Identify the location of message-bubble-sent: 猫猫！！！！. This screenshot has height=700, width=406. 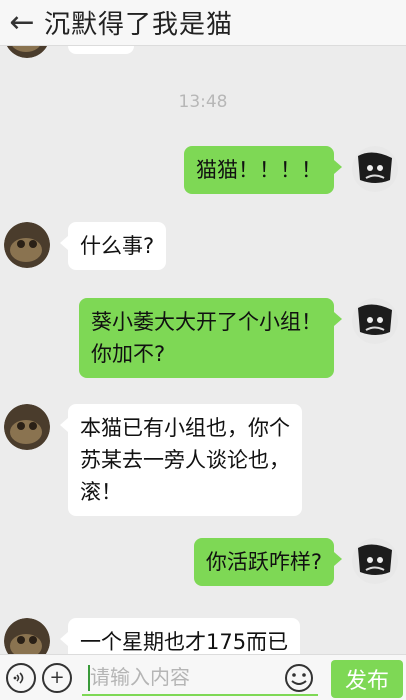
(263, 170).